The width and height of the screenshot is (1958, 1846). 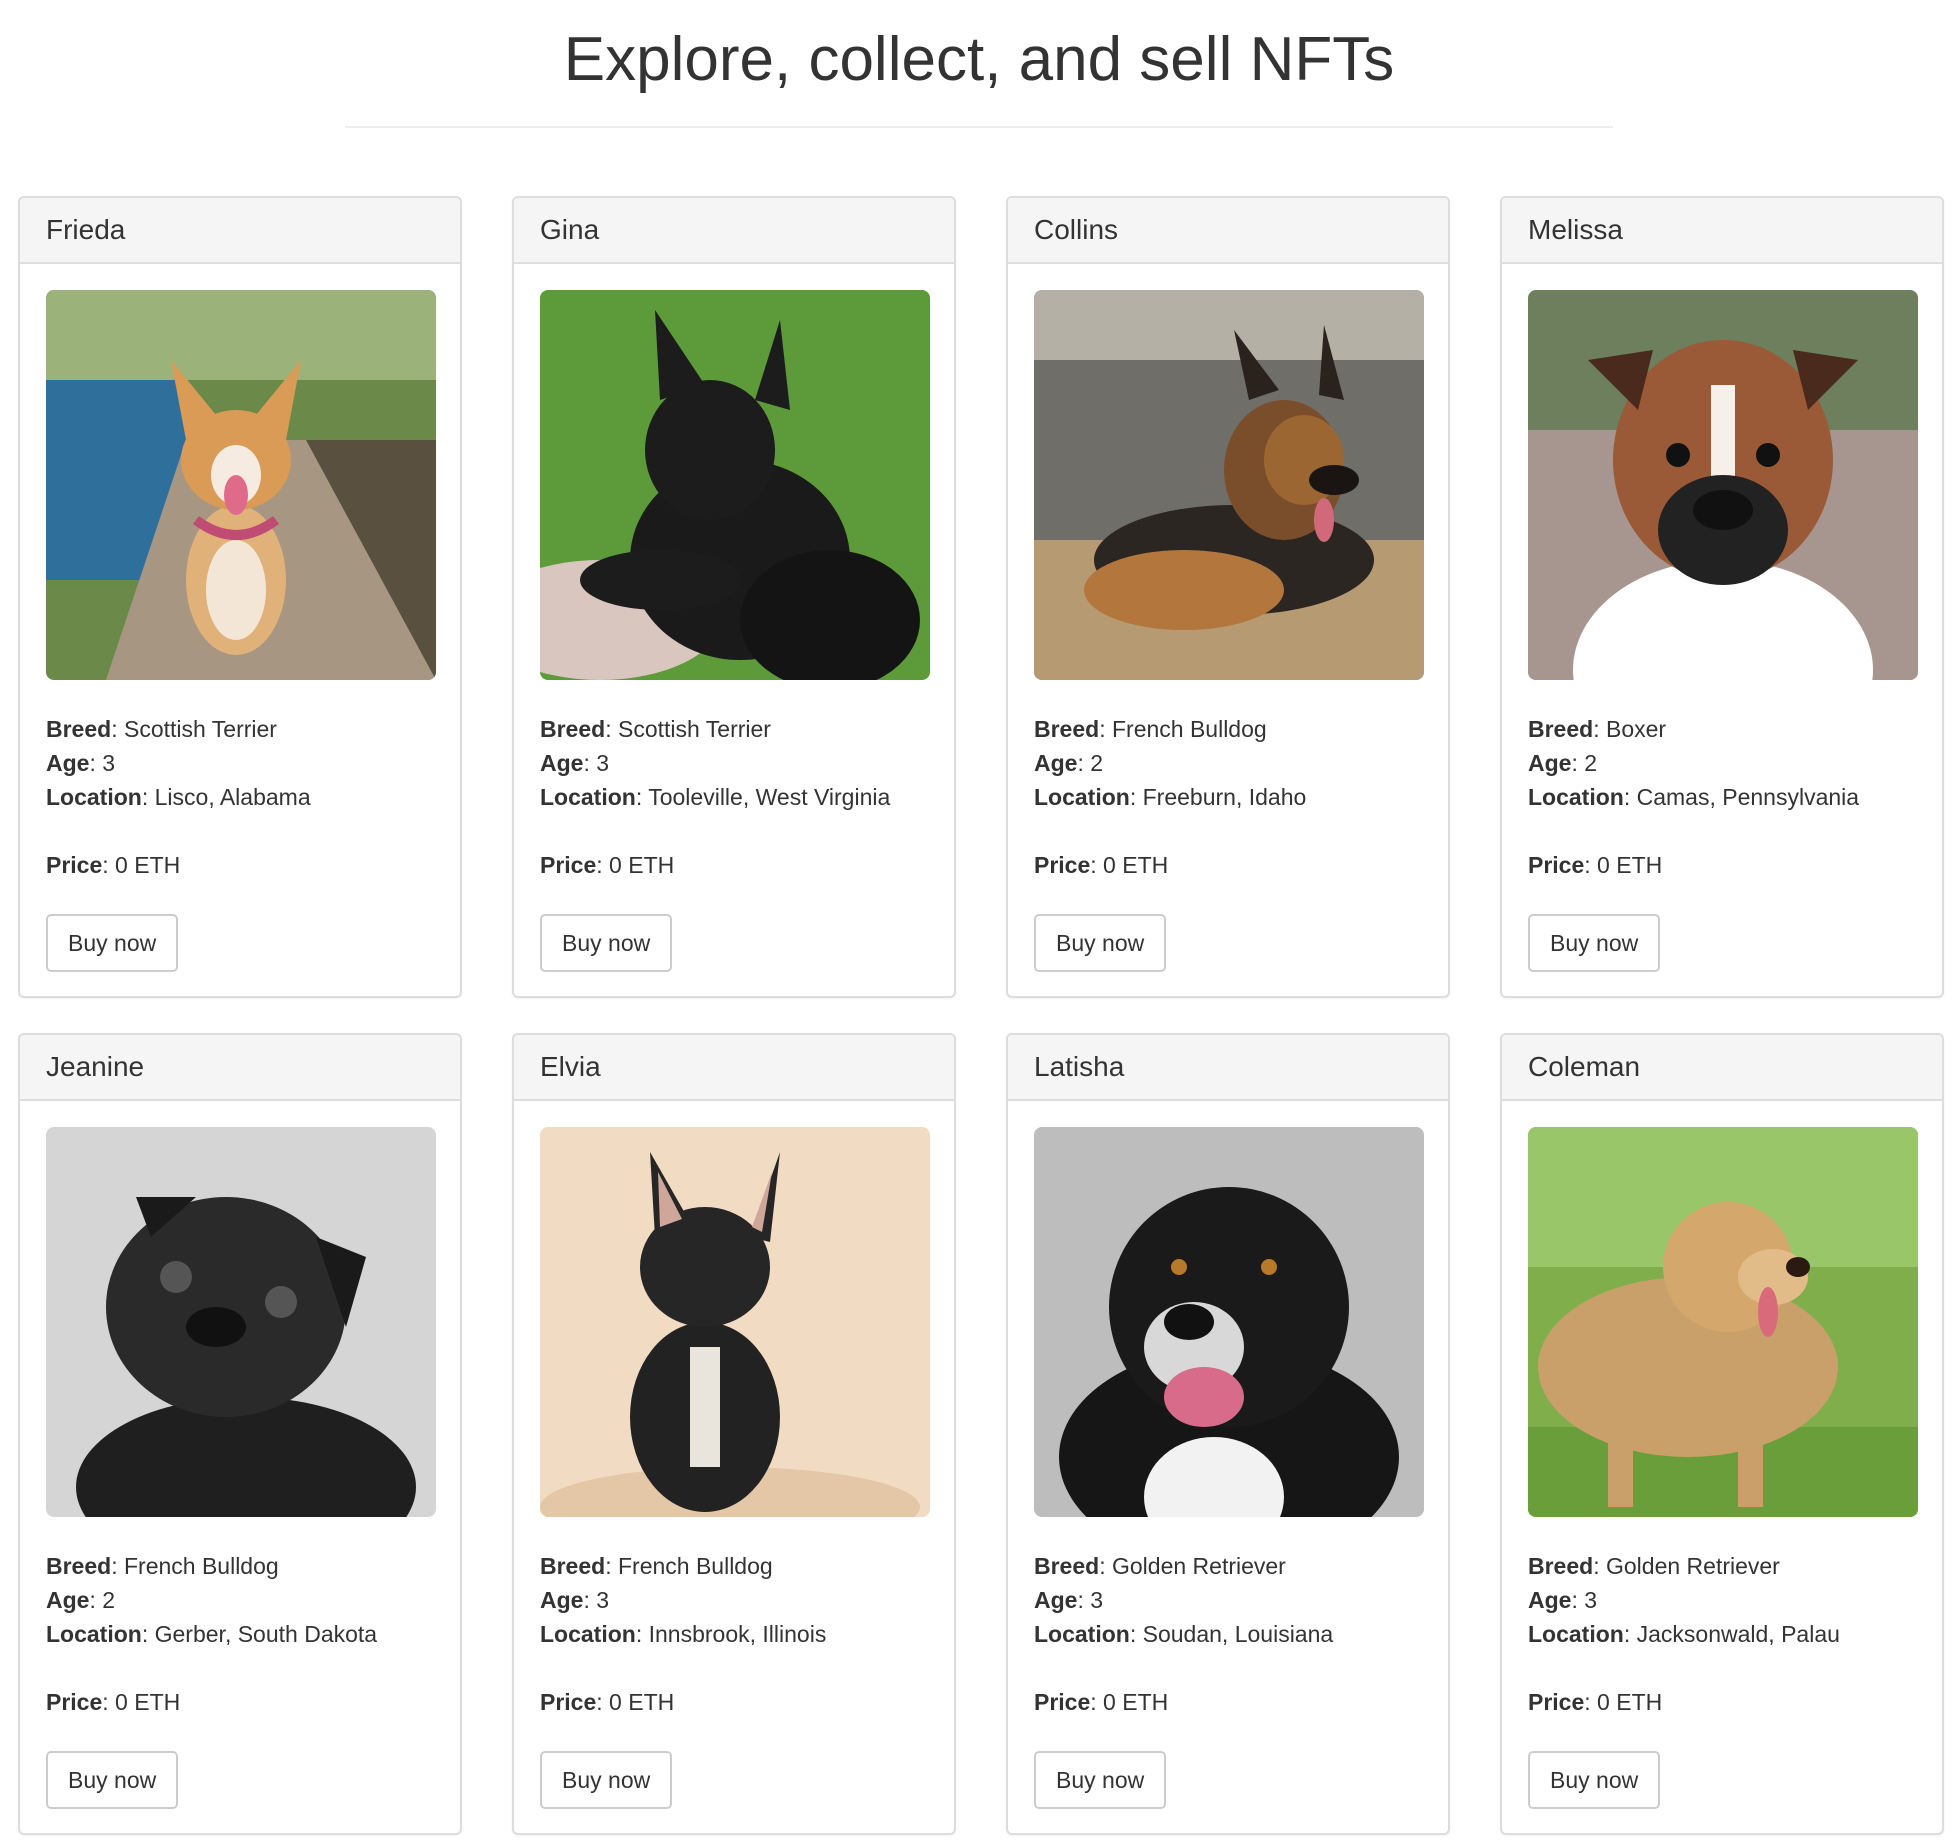 What do you see at coordinates (240, 231) in the screenshot?
I see `card-title: Frieda` at bounding box center [240, 231].